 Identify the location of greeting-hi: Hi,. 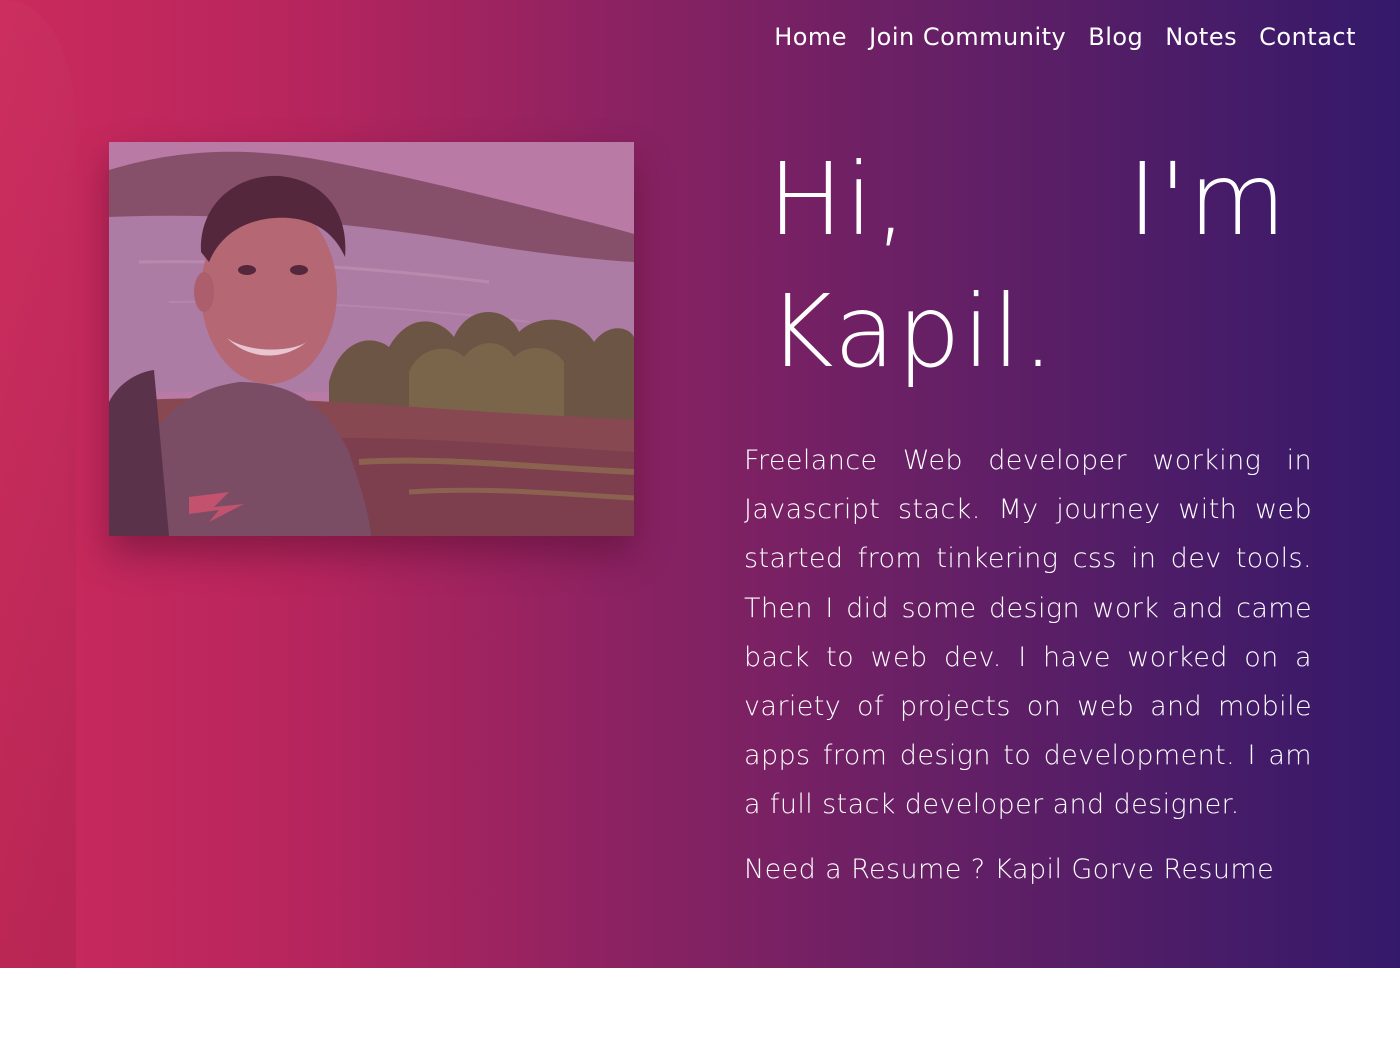
(838, 199).